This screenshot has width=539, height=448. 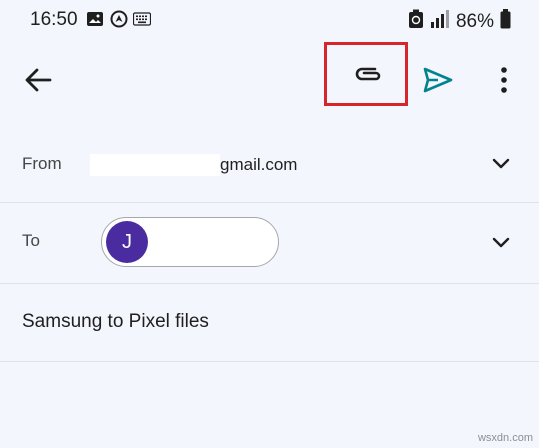 What do you see at coordinates (142, 21) in the screenshot?
I see `keyboard-icon` at bounding box center [142, 21].